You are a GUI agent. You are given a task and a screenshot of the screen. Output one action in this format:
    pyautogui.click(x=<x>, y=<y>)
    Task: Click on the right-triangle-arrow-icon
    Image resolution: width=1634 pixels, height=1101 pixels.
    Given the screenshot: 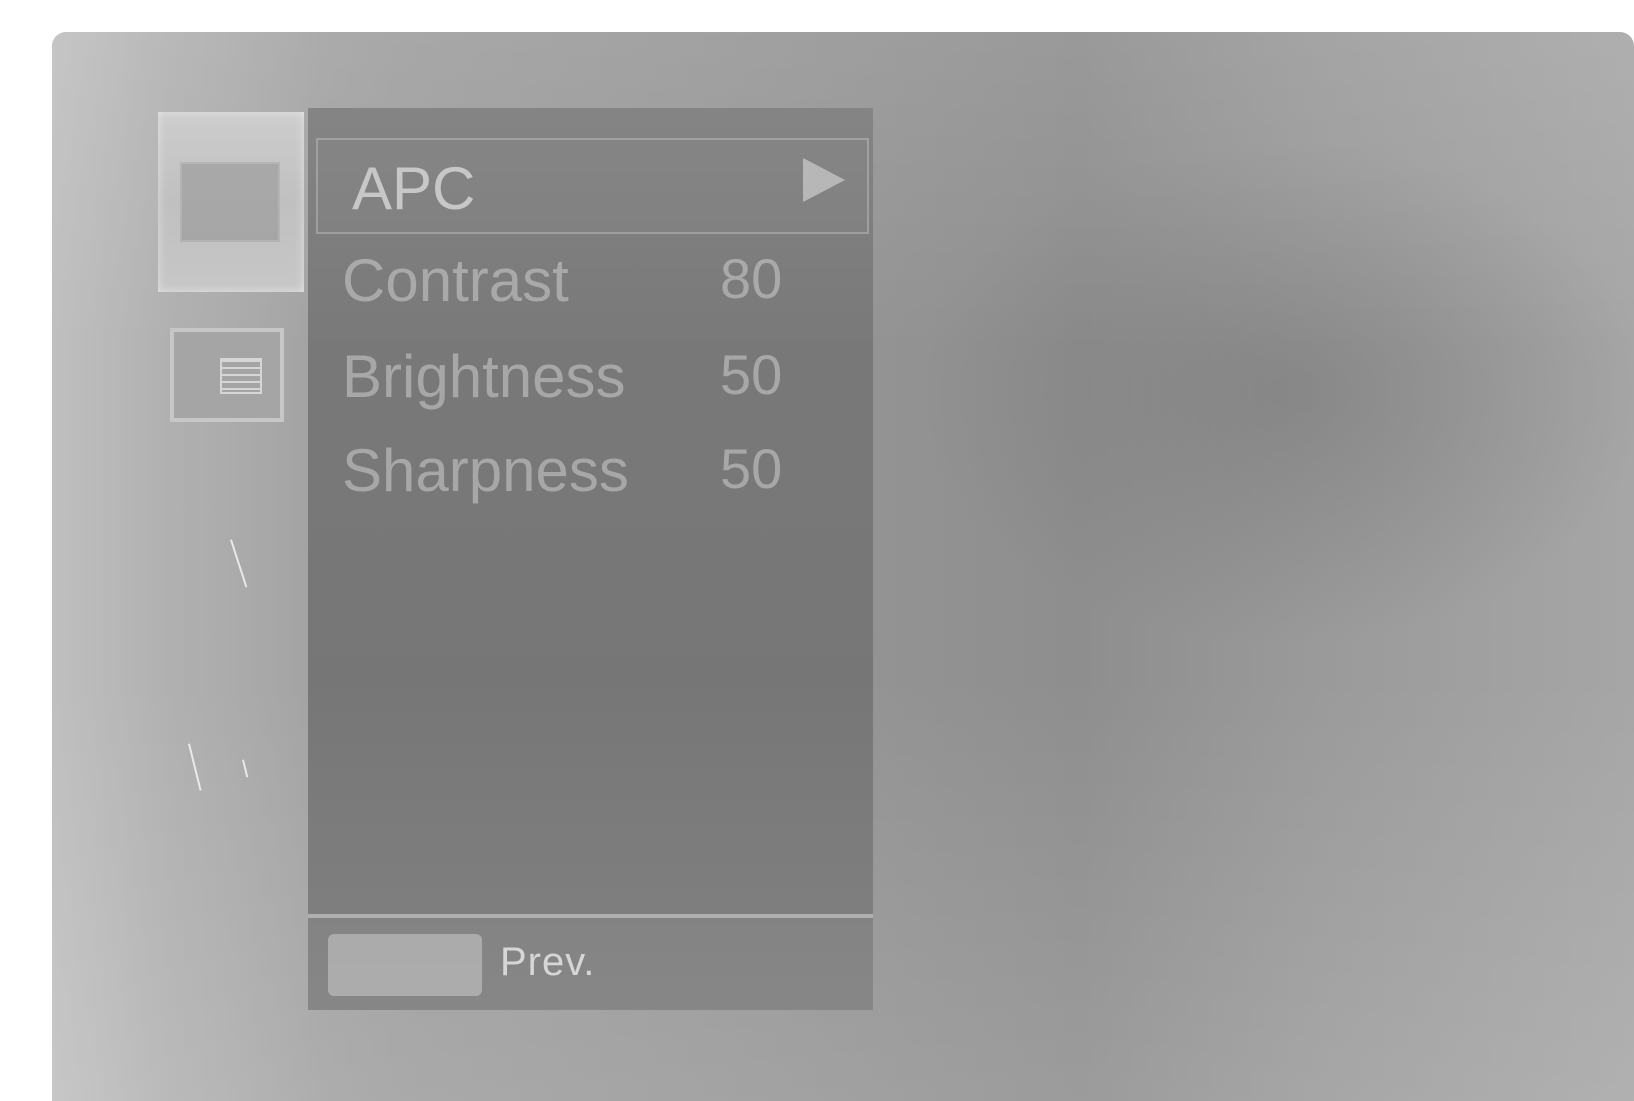 What is the action you would take?
    pyautogui.click(x=824, y=180)
    